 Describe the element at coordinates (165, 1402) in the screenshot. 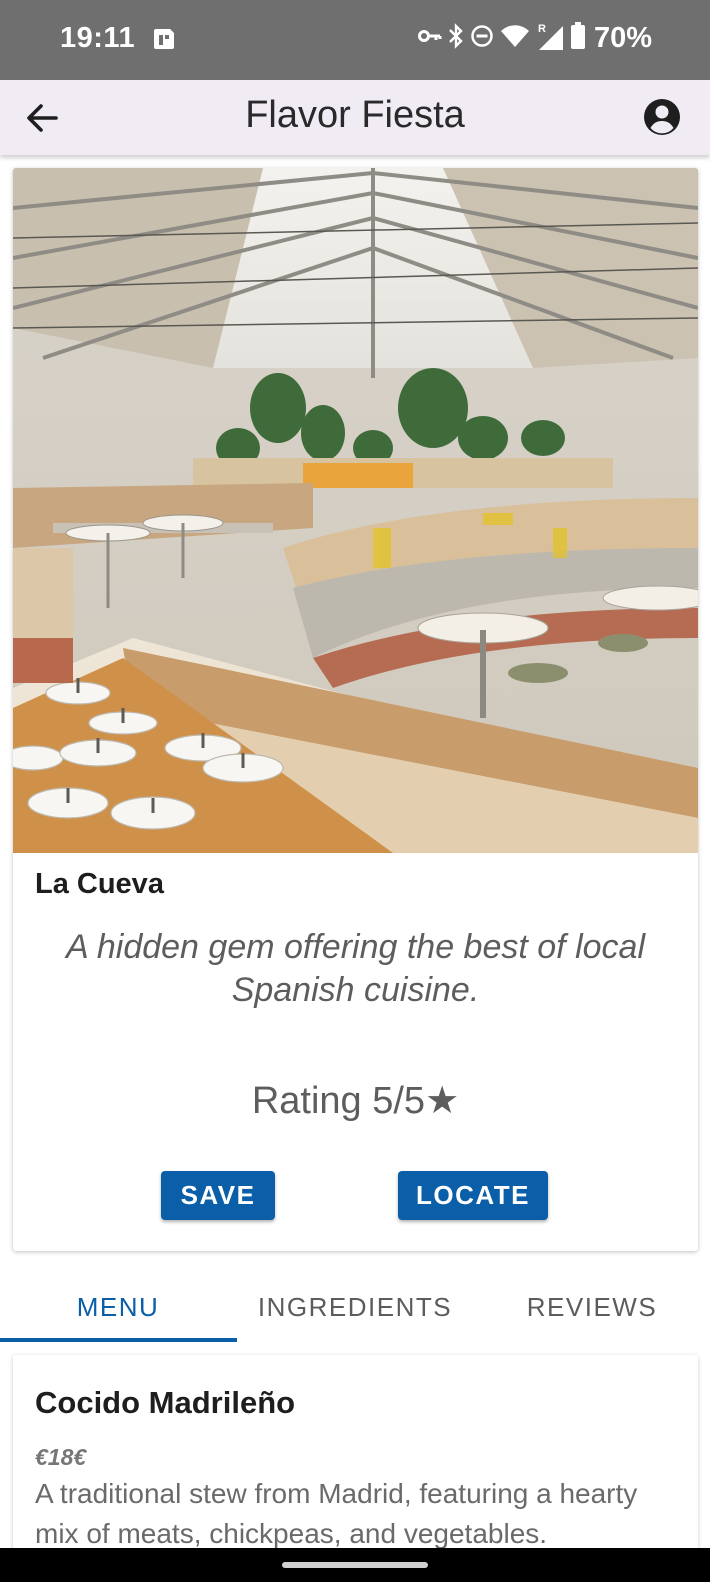

I see `dish-name: Cocido Madrileño` at that location.